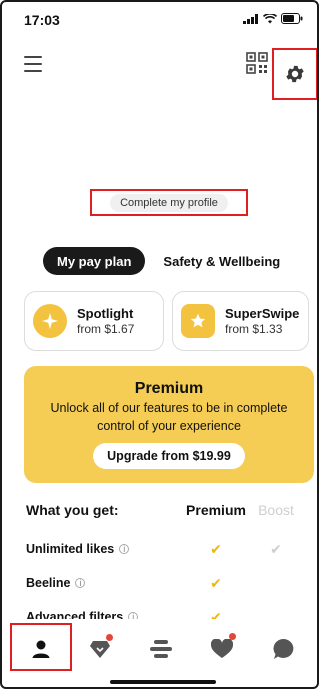  Describe the element at coordinates (276, 548) in the screenshot. I see `boost-check-icon: ✔` at that location.